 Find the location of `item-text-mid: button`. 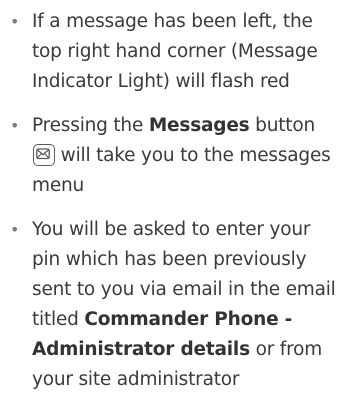

item-text-mid: button is located at coordinates (282, 125).